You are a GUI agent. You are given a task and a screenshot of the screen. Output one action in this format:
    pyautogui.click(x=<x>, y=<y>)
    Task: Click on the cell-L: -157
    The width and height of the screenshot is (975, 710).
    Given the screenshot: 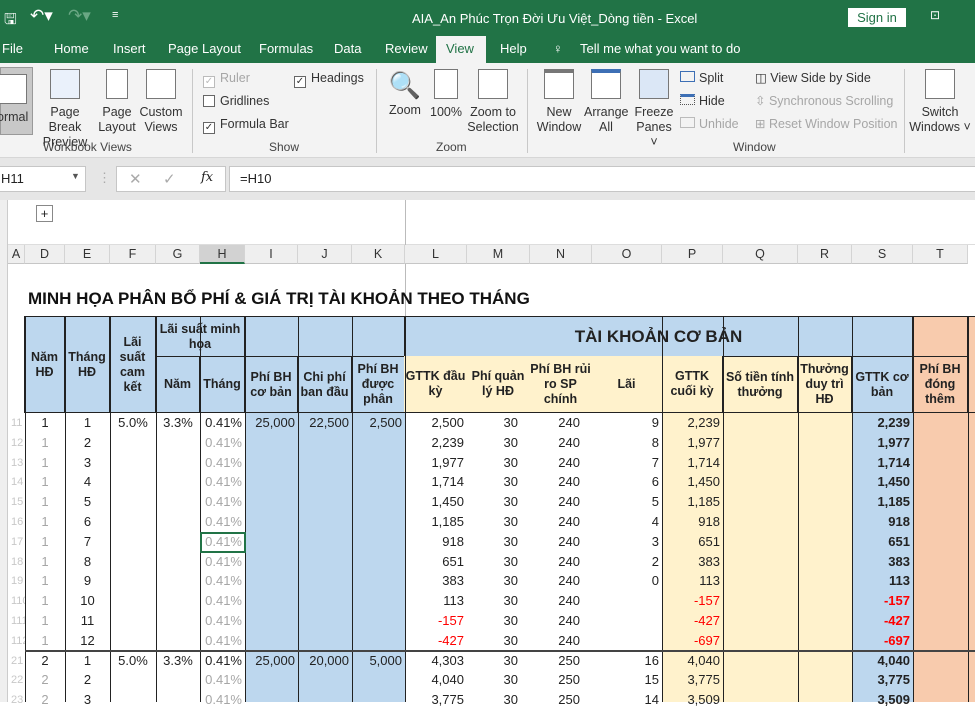 What is the action you would take?
    pyautogui.click(x=436, y=621)
    